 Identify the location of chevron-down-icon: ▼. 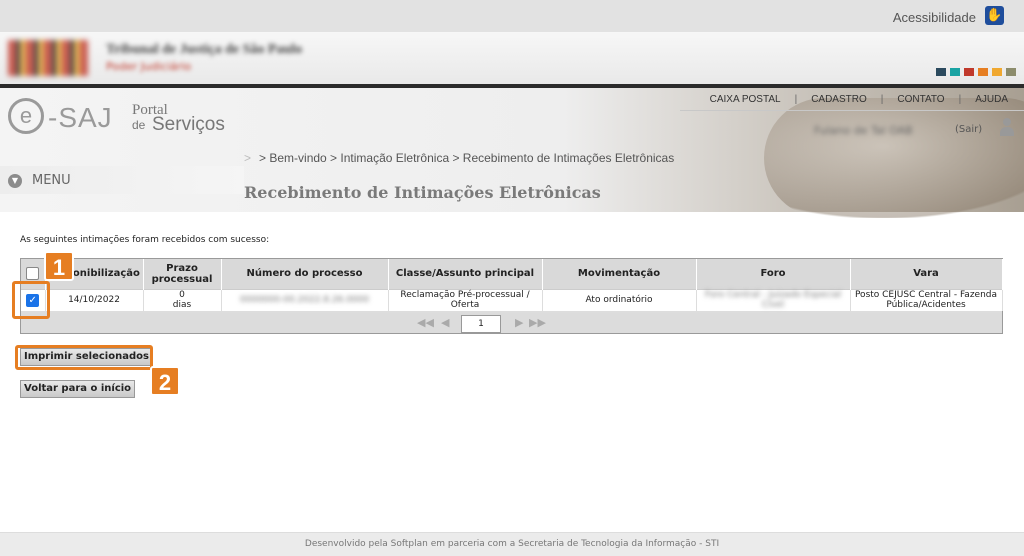
(15, 180).